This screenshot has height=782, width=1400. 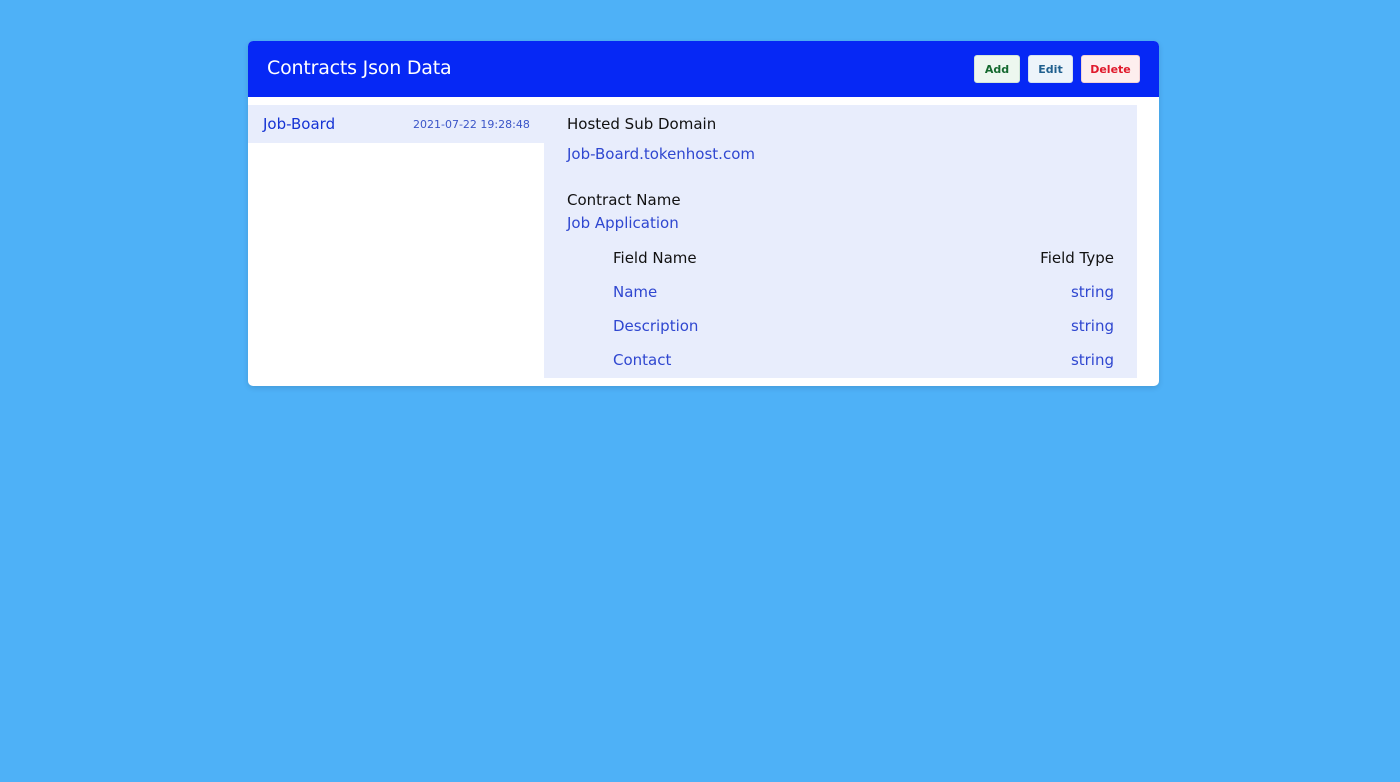 I want to click on hosted-sub-domain-label: Hosted Sub Domain, so click(x=642, y=124).